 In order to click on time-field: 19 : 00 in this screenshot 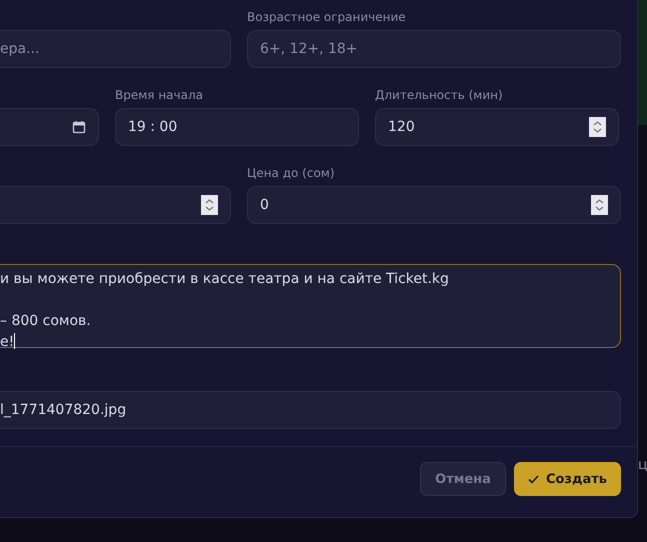, I will do `click(237, 127)`.